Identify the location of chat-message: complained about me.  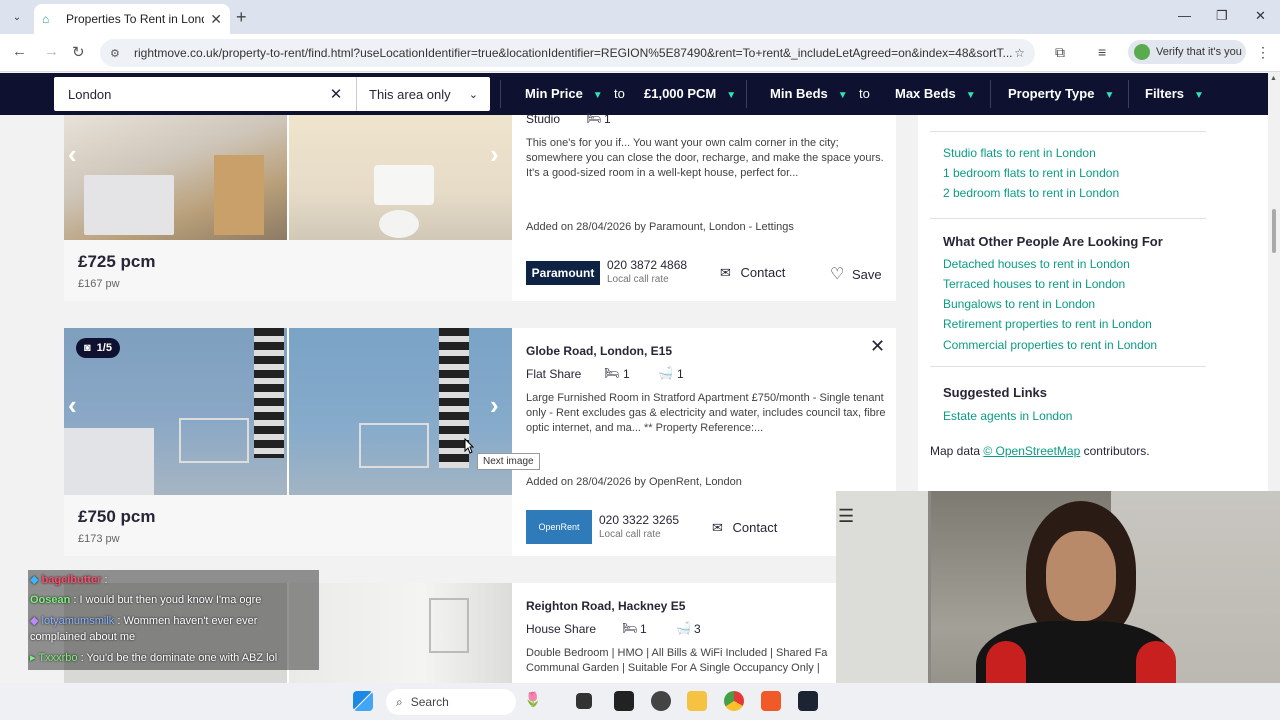
(82, 637).